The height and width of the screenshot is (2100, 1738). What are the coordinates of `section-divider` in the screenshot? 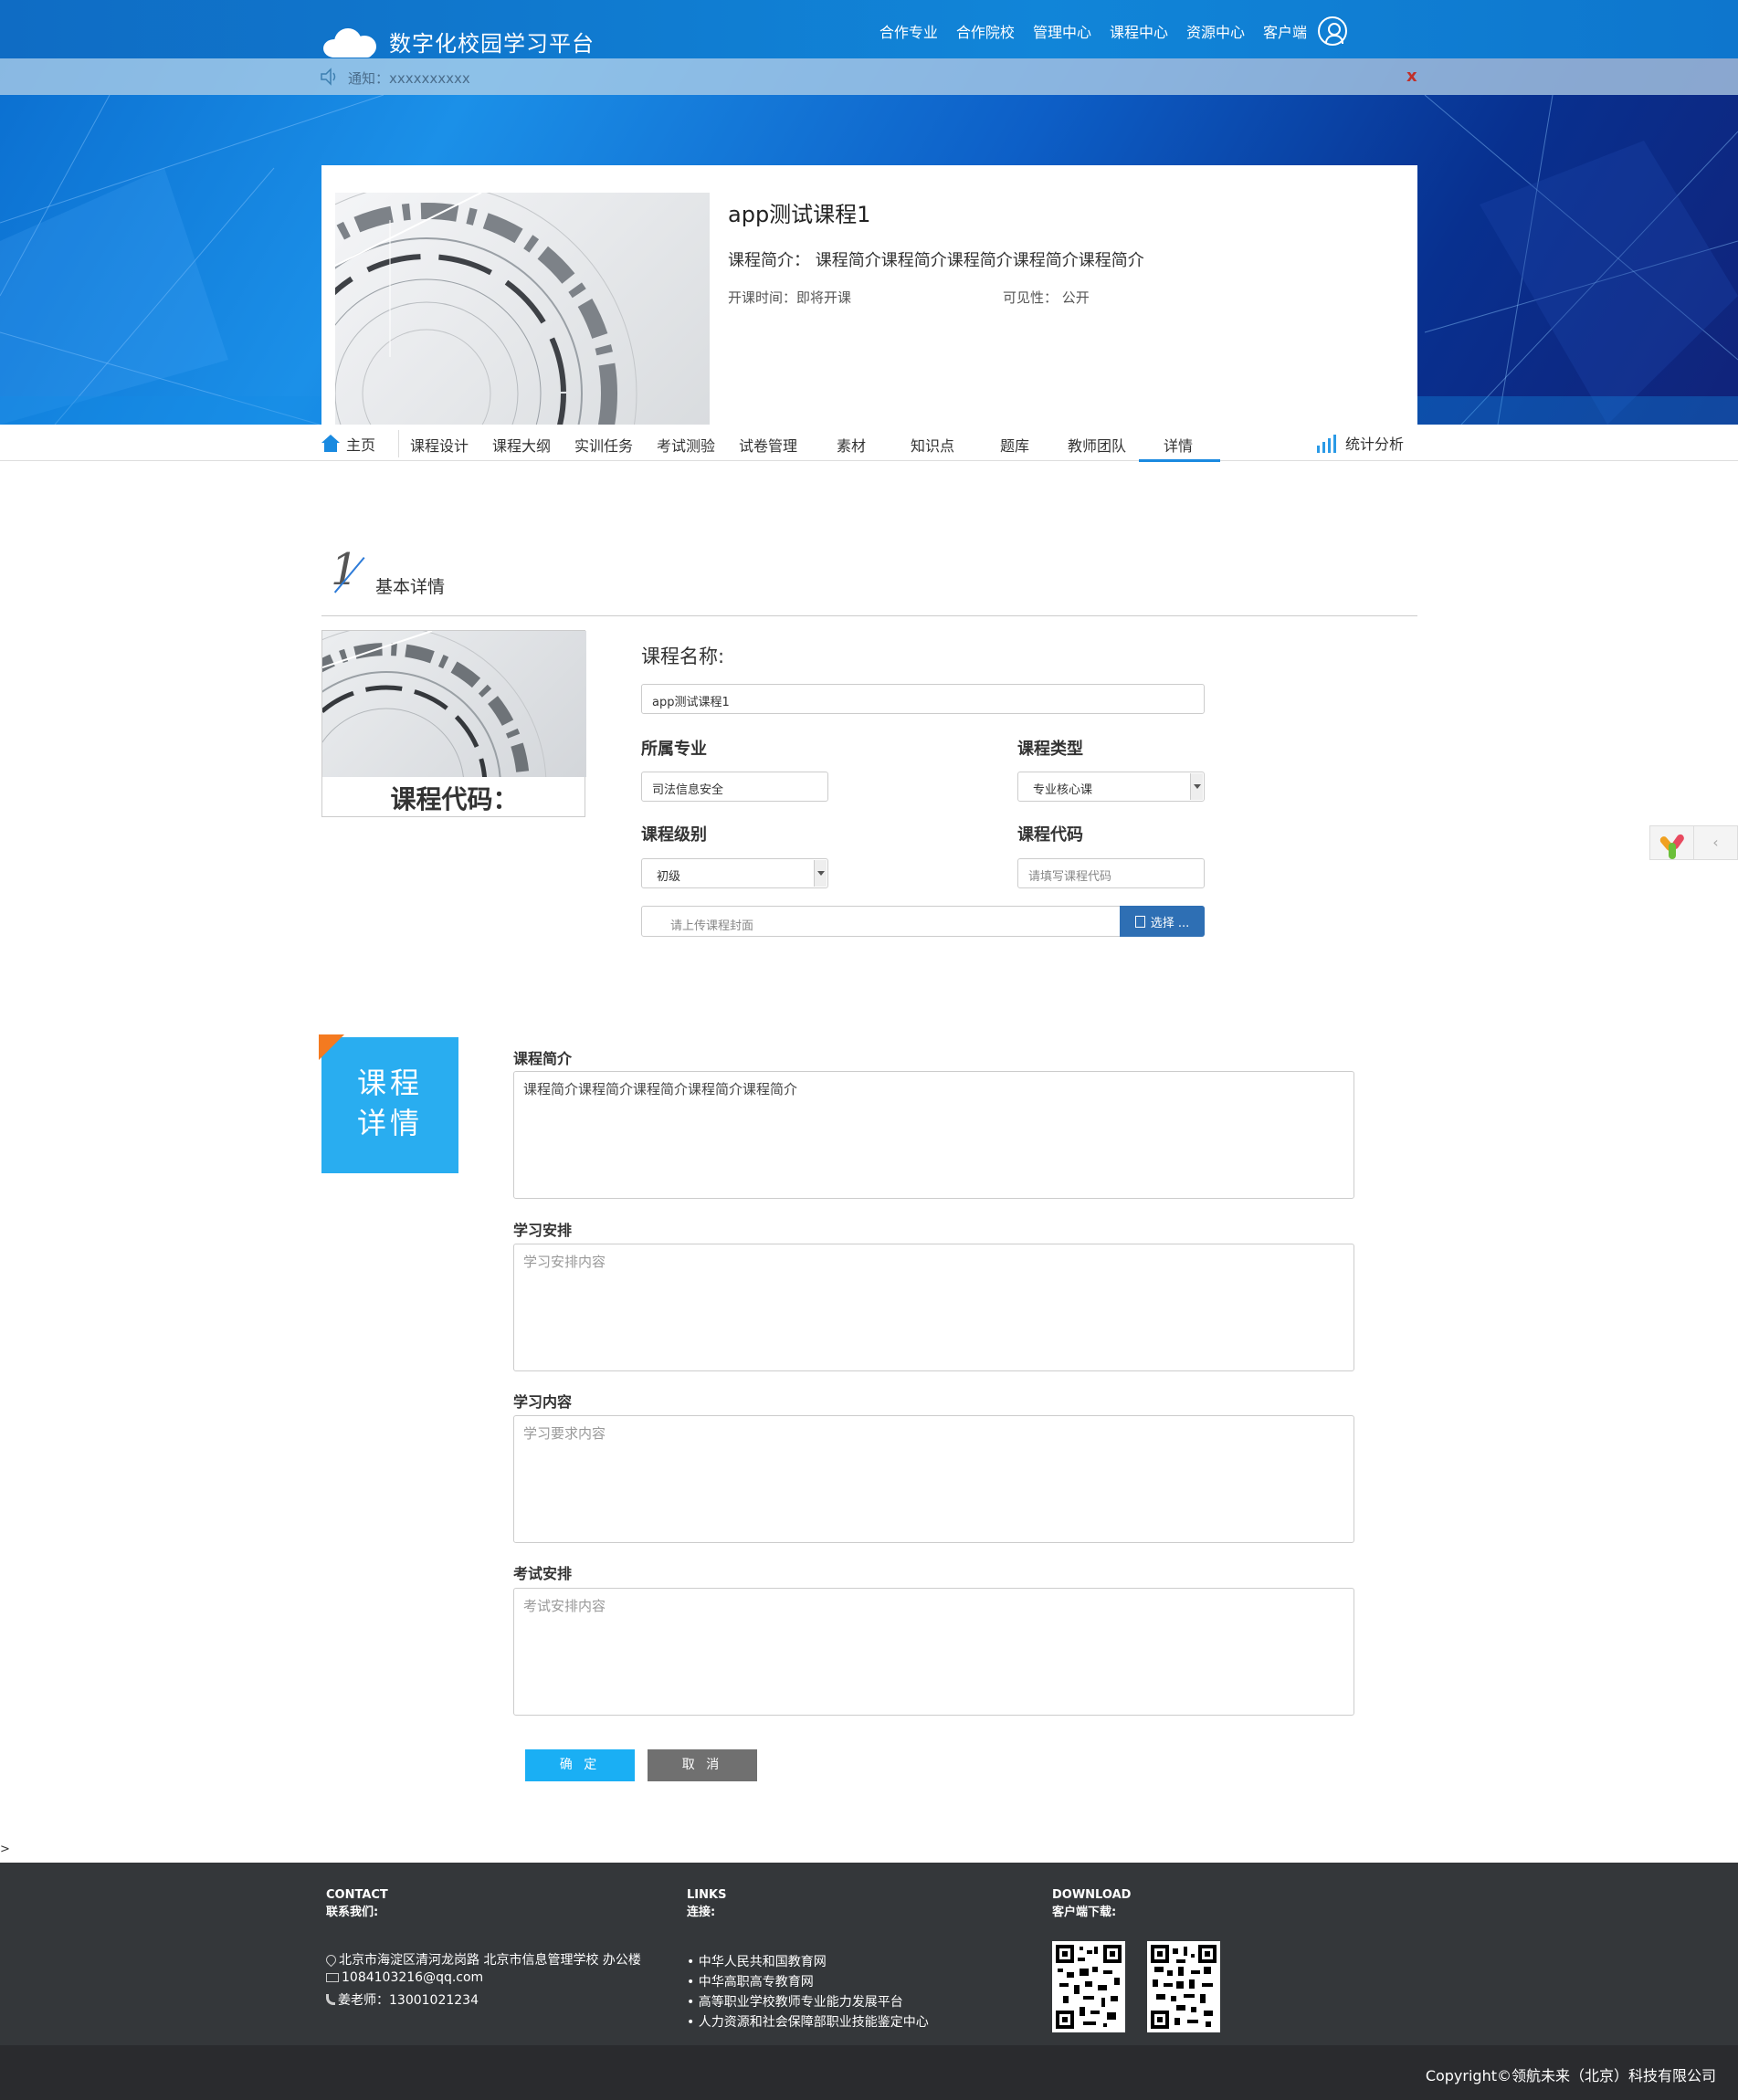 It's located at (869, 615).